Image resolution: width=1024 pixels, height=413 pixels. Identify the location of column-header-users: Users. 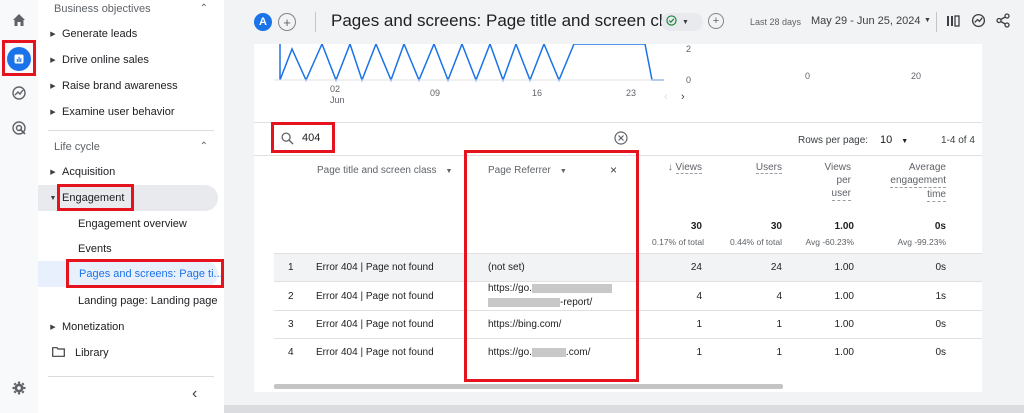
(761, 167).